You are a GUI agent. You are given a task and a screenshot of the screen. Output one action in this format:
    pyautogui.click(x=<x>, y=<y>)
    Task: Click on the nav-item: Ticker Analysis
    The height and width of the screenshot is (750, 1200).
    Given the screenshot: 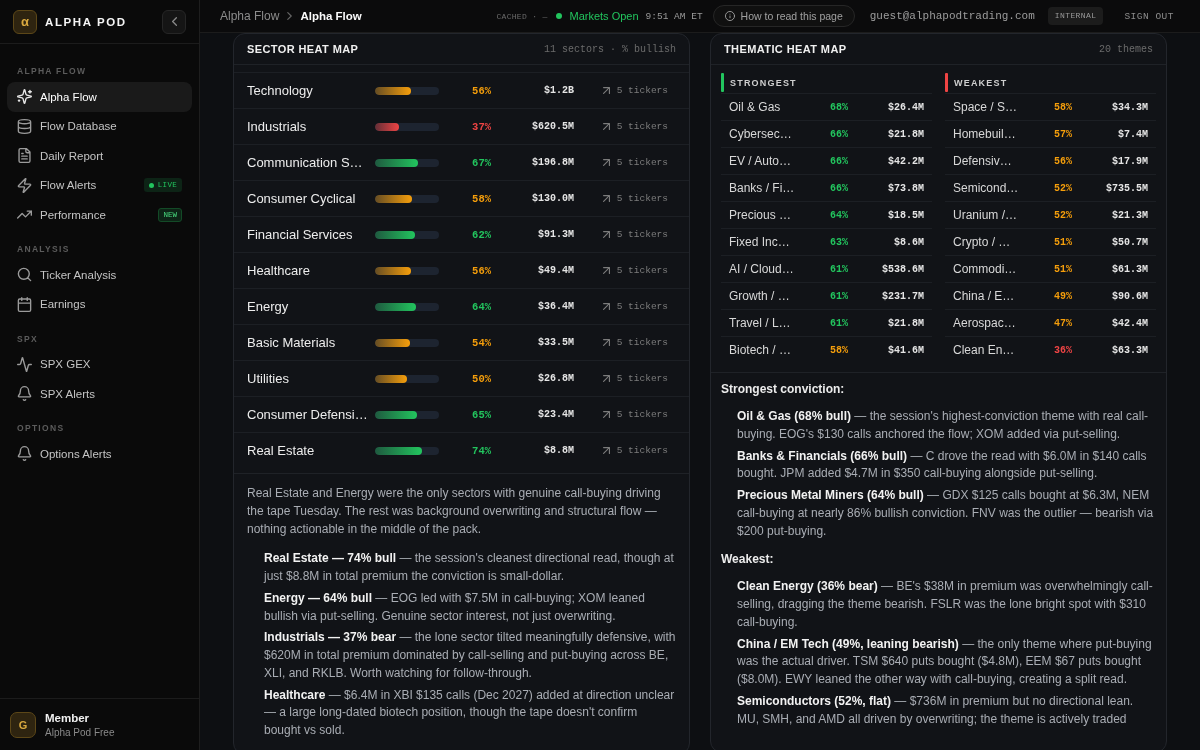 What is the action you would take?
    pyautogui.click(x=99, y=275)
    